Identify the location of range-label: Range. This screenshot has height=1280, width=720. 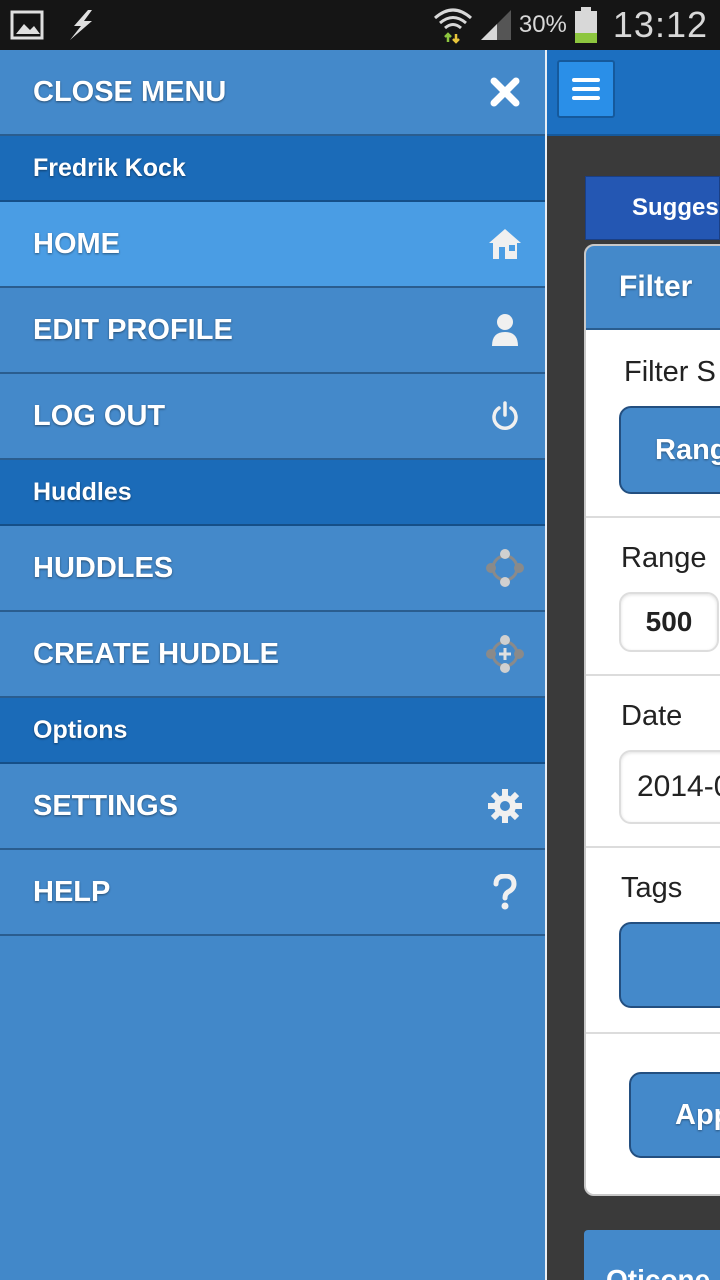
(664, 558).